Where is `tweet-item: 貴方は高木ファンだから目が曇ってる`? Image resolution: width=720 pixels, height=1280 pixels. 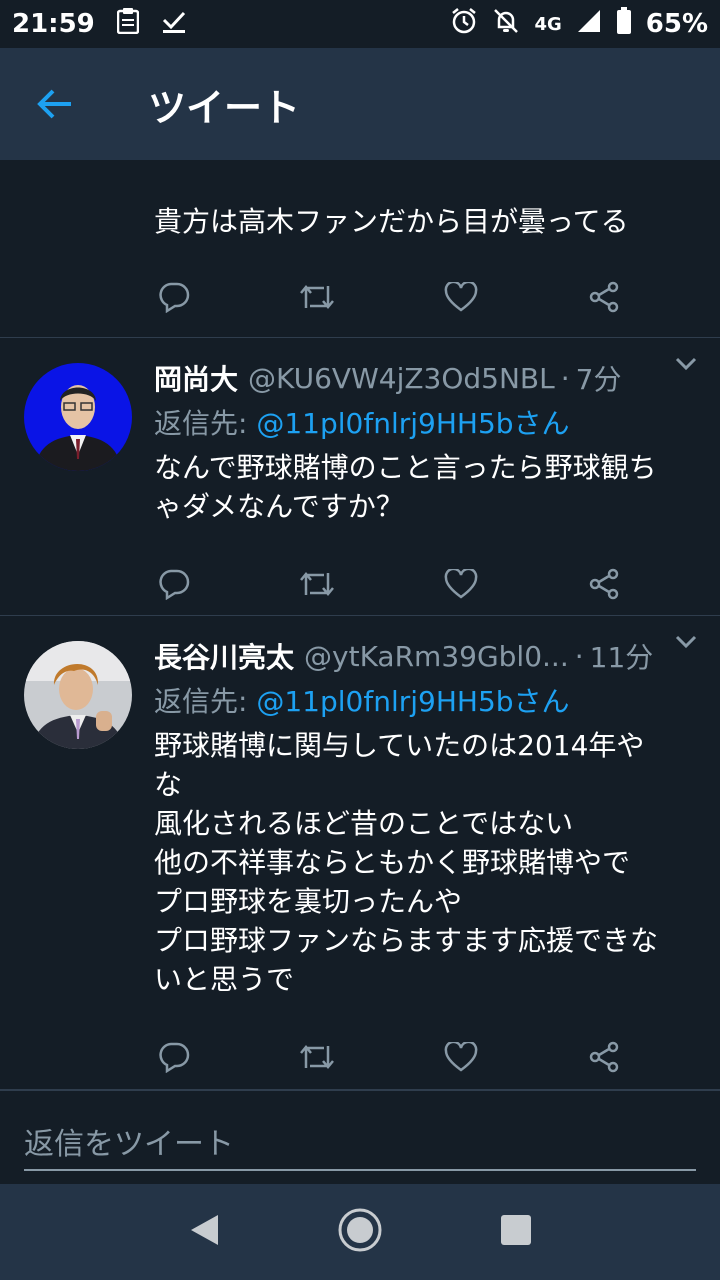
tweet-item: 貴方は高木ファンだから目が曇ってる is located at coordinates (360, 249).